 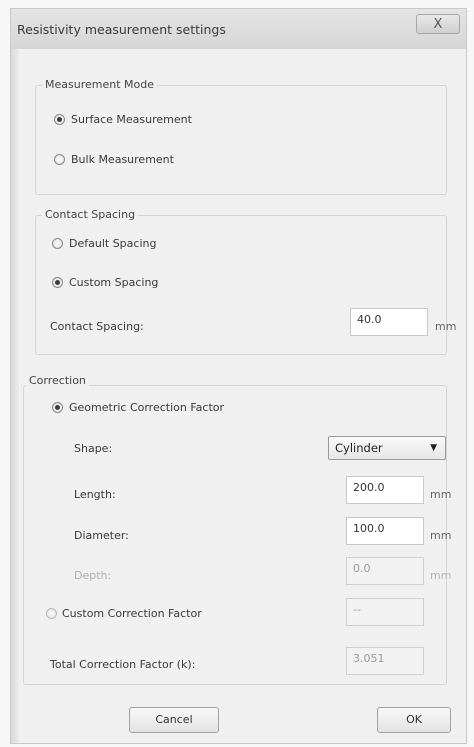 What do you see at coordinates (97, 326) in the screenshot?
I see `contact-spacing-field-label: Contact Spacing:` at bounding box center [97, 326].